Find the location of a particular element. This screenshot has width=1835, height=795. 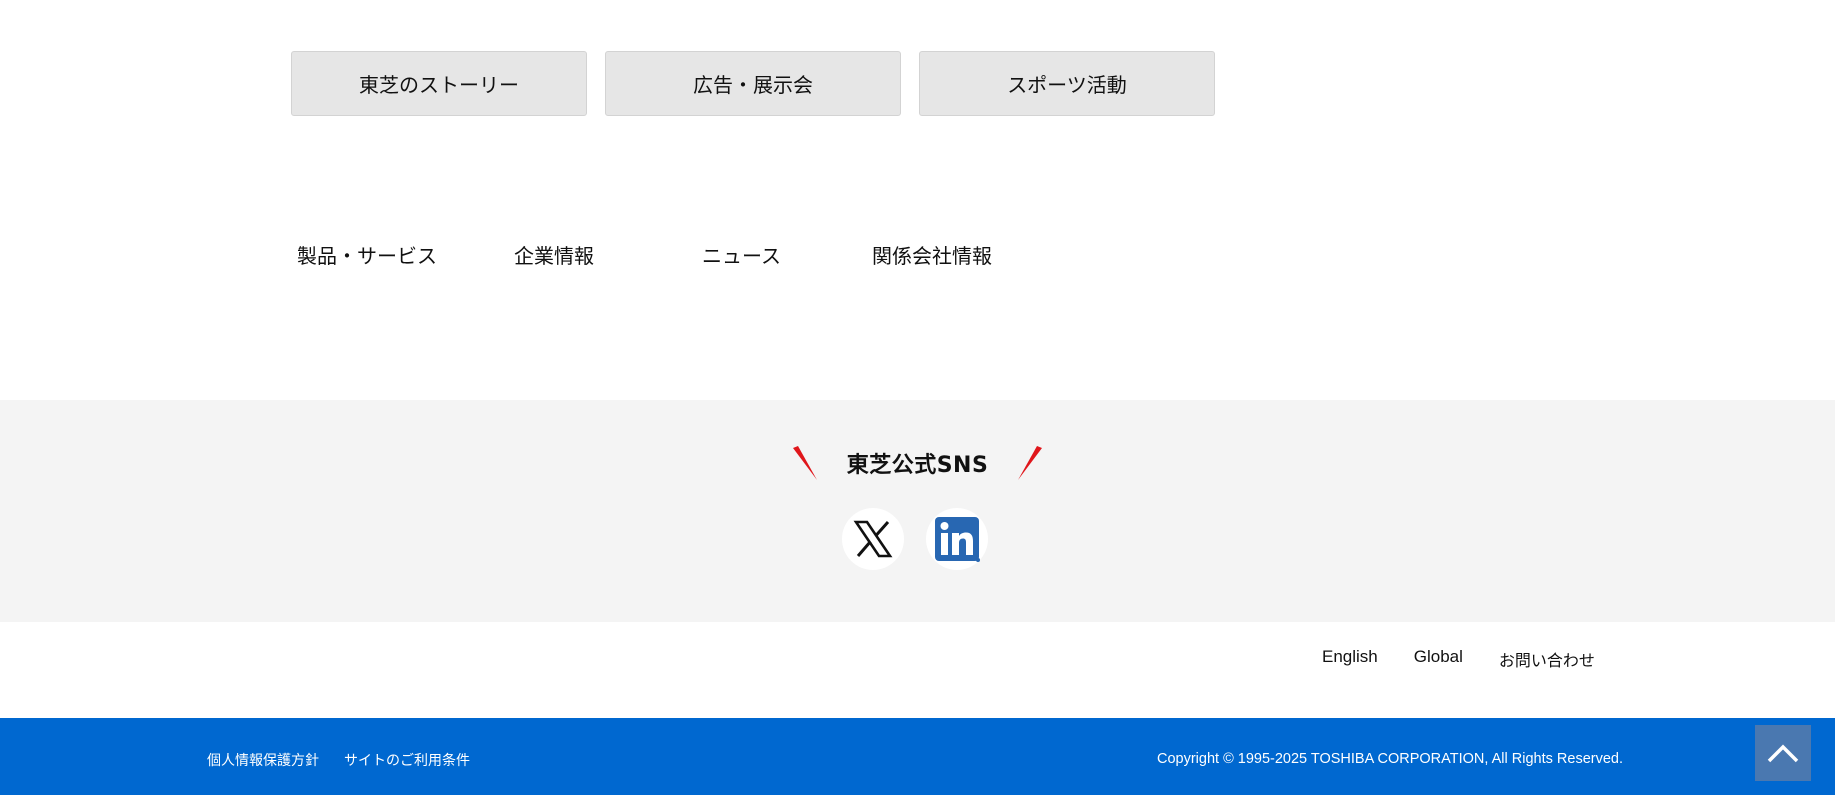

utility-links: English Global お問い合わせ is located at coordinates (1458, 659).